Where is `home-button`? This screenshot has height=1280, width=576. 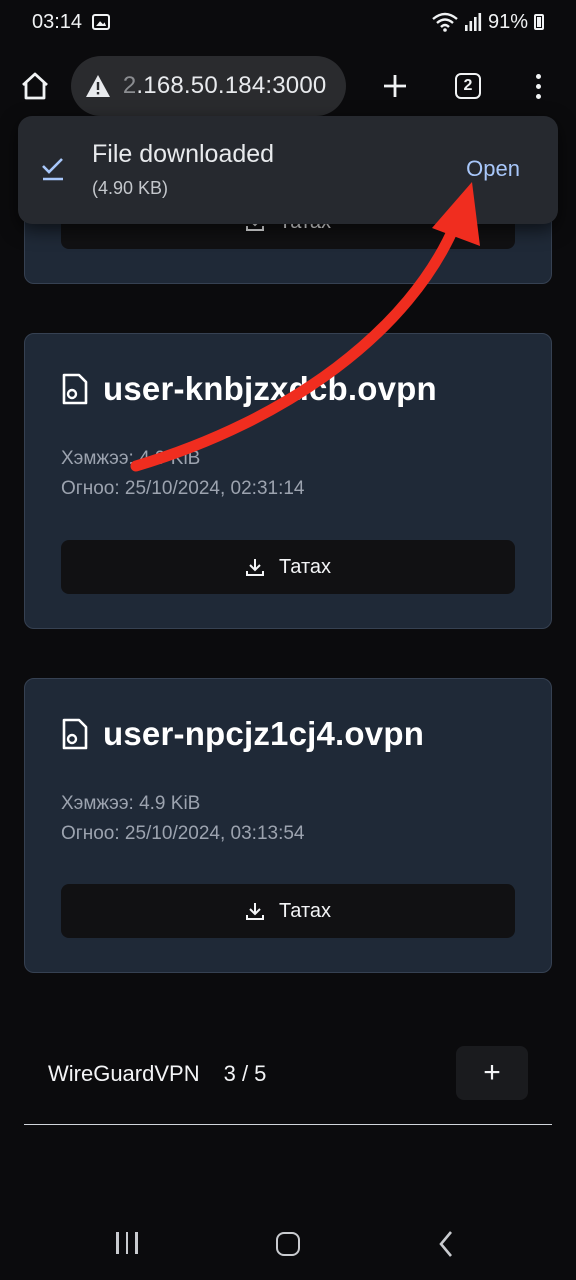
home-button is located at coordinates (35, 86).